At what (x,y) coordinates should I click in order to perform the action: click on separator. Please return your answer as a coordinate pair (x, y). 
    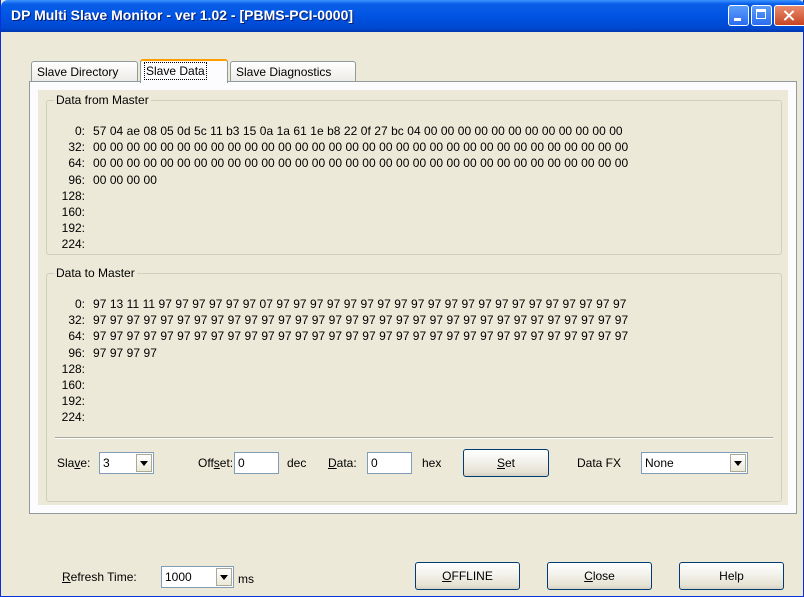
    Looking at the image, I should click on (414, 438).